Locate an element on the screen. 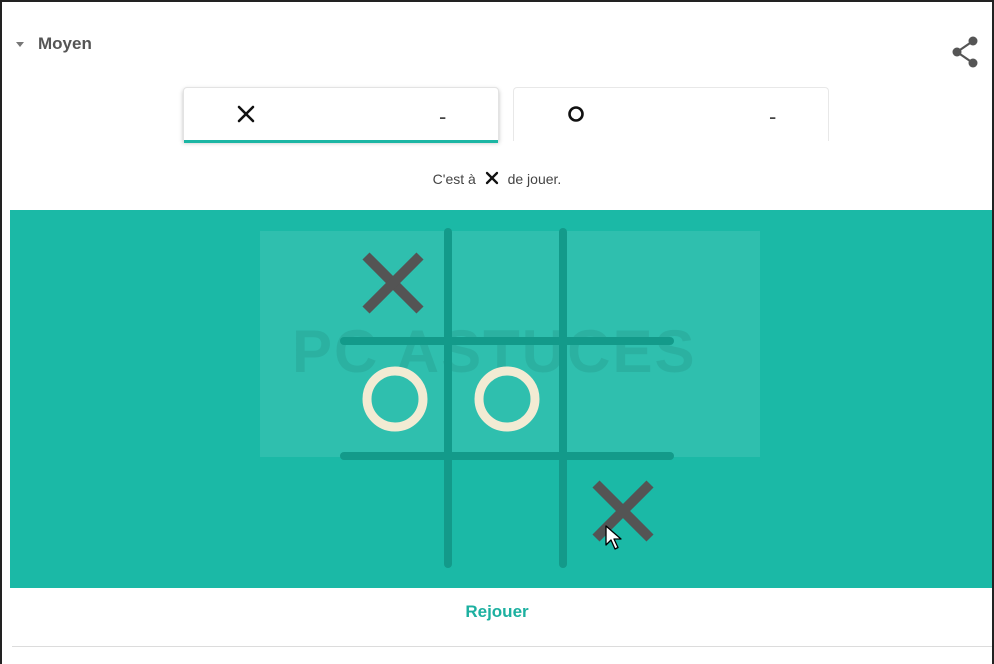 The height and width of the screenshot is (664, 994). score-x-value: - is located at coordinates (443, 116).